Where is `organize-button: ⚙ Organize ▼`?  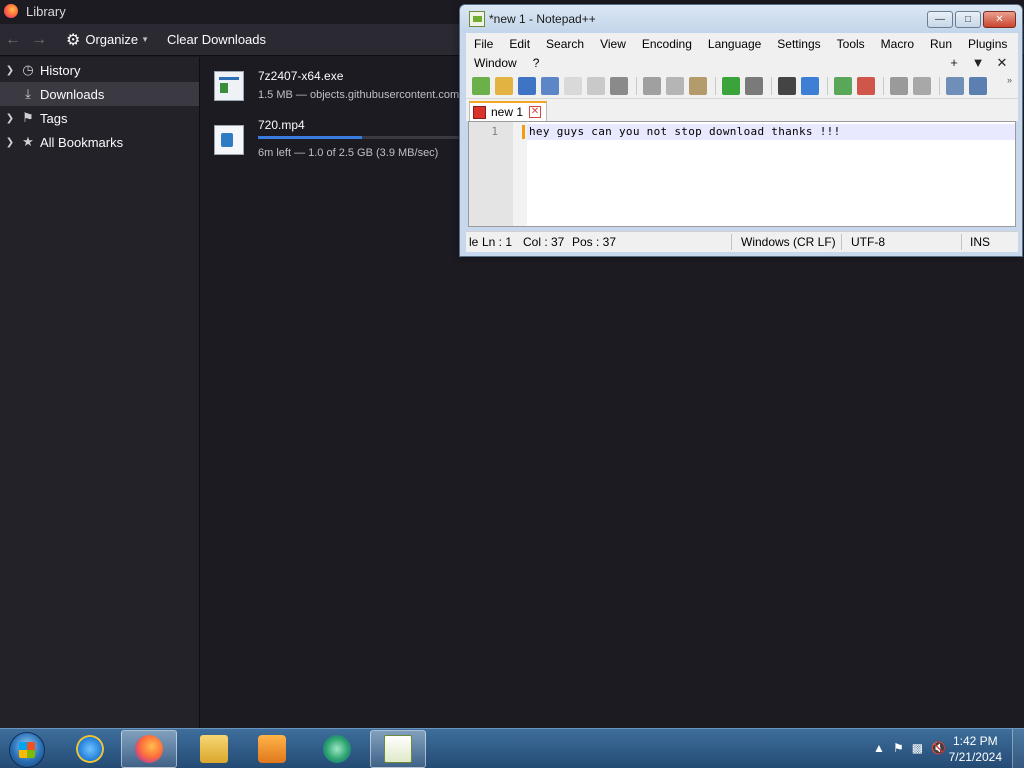
organize-button: ⚙ Organize ▼ is located at coordinates (107, 40).